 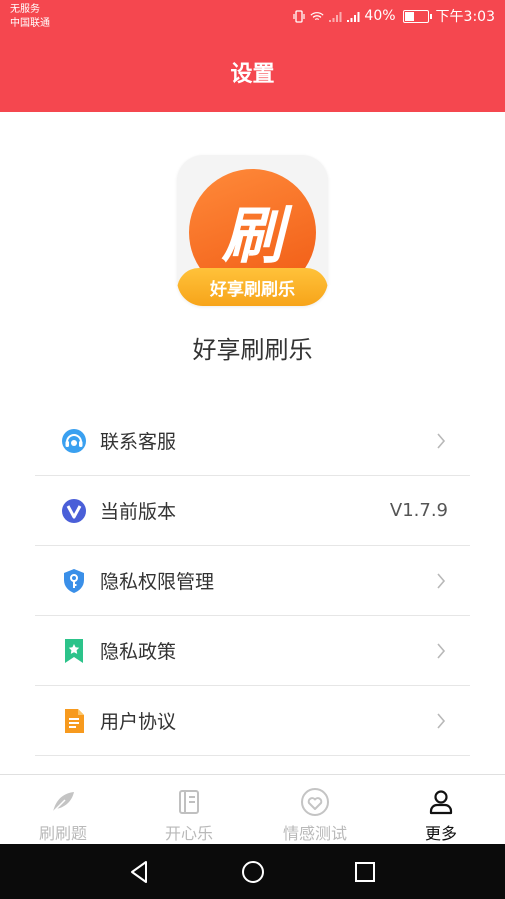 What do you see at coordinates (440, 833) in the screenshot?
I see `tab-label: 更多` at bounding box center [440, 833].